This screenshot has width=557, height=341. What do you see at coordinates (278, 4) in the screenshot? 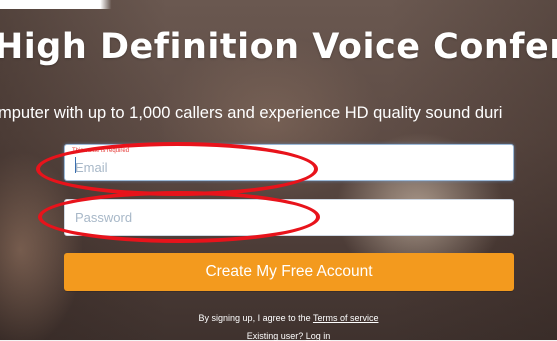
I see `top-edge` at bounding box center [278, 4].